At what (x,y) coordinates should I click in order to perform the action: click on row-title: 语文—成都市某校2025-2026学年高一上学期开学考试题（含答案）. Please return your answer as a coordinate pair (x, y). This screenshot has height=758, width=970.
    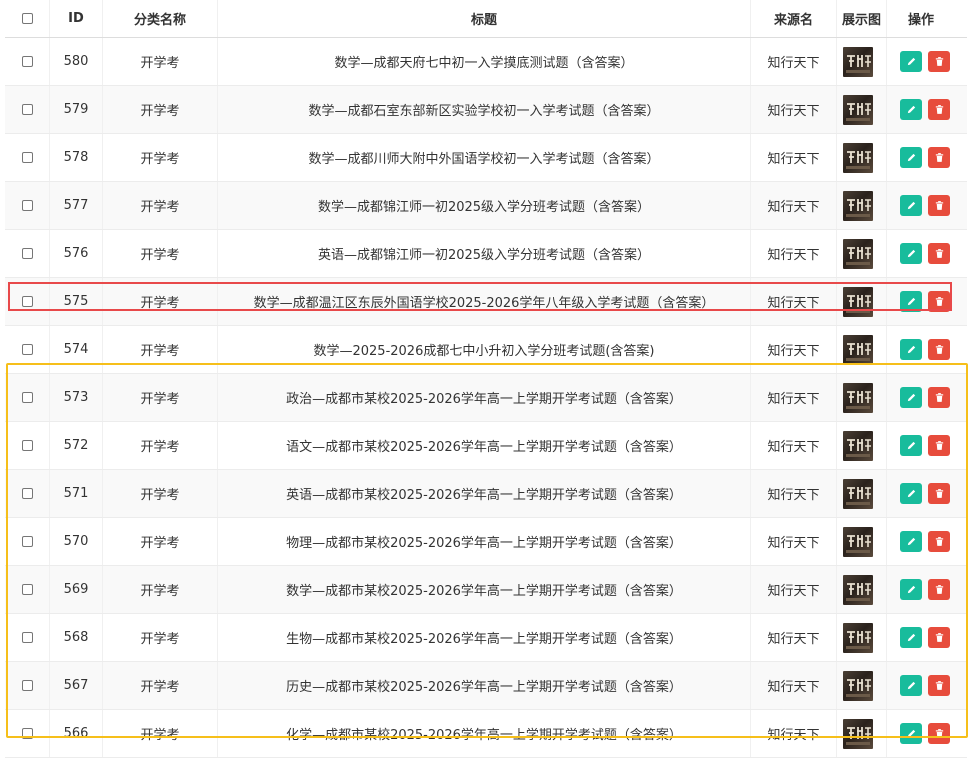
    Looking at the image, I should click on (484, 445).